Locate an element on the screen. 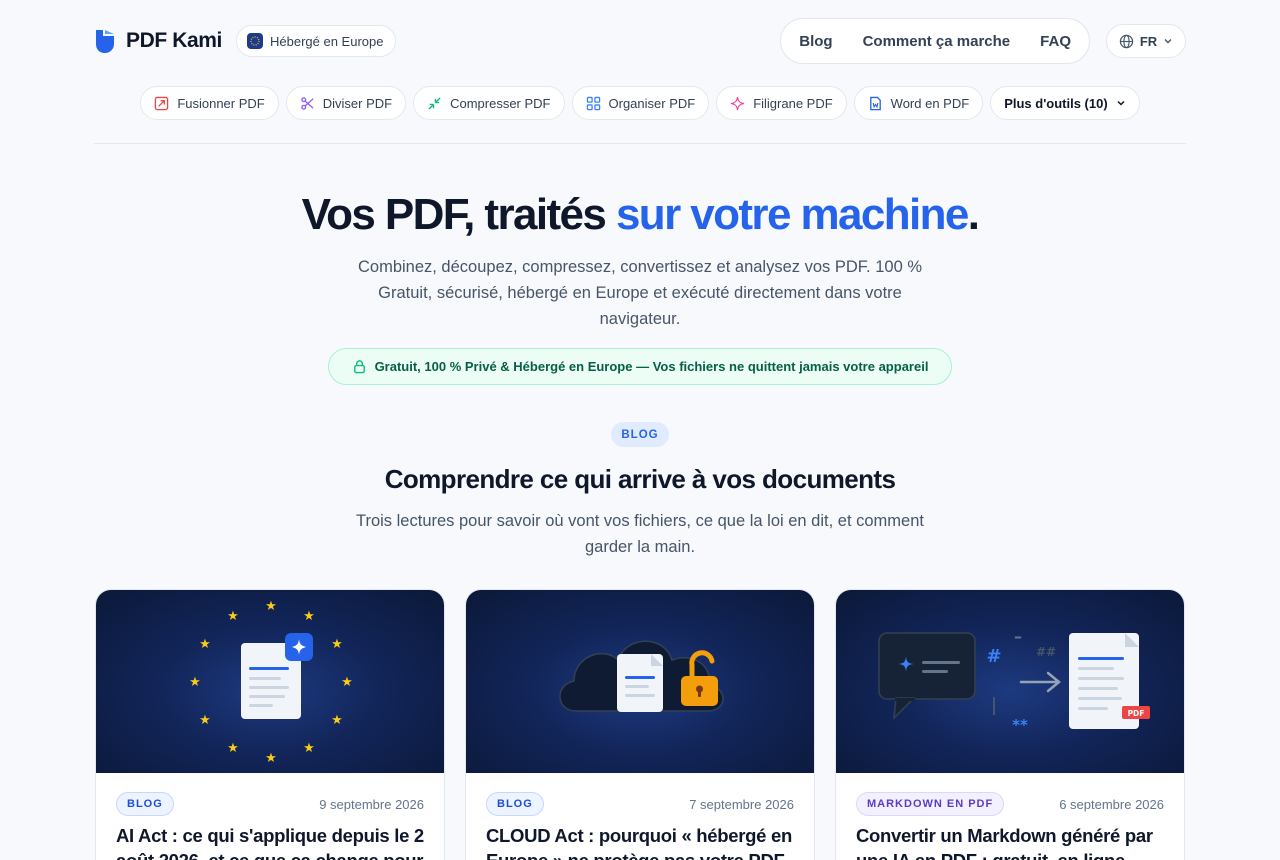 The image size is (1280, 860). lock-icon is located at coordinates (359, 367).